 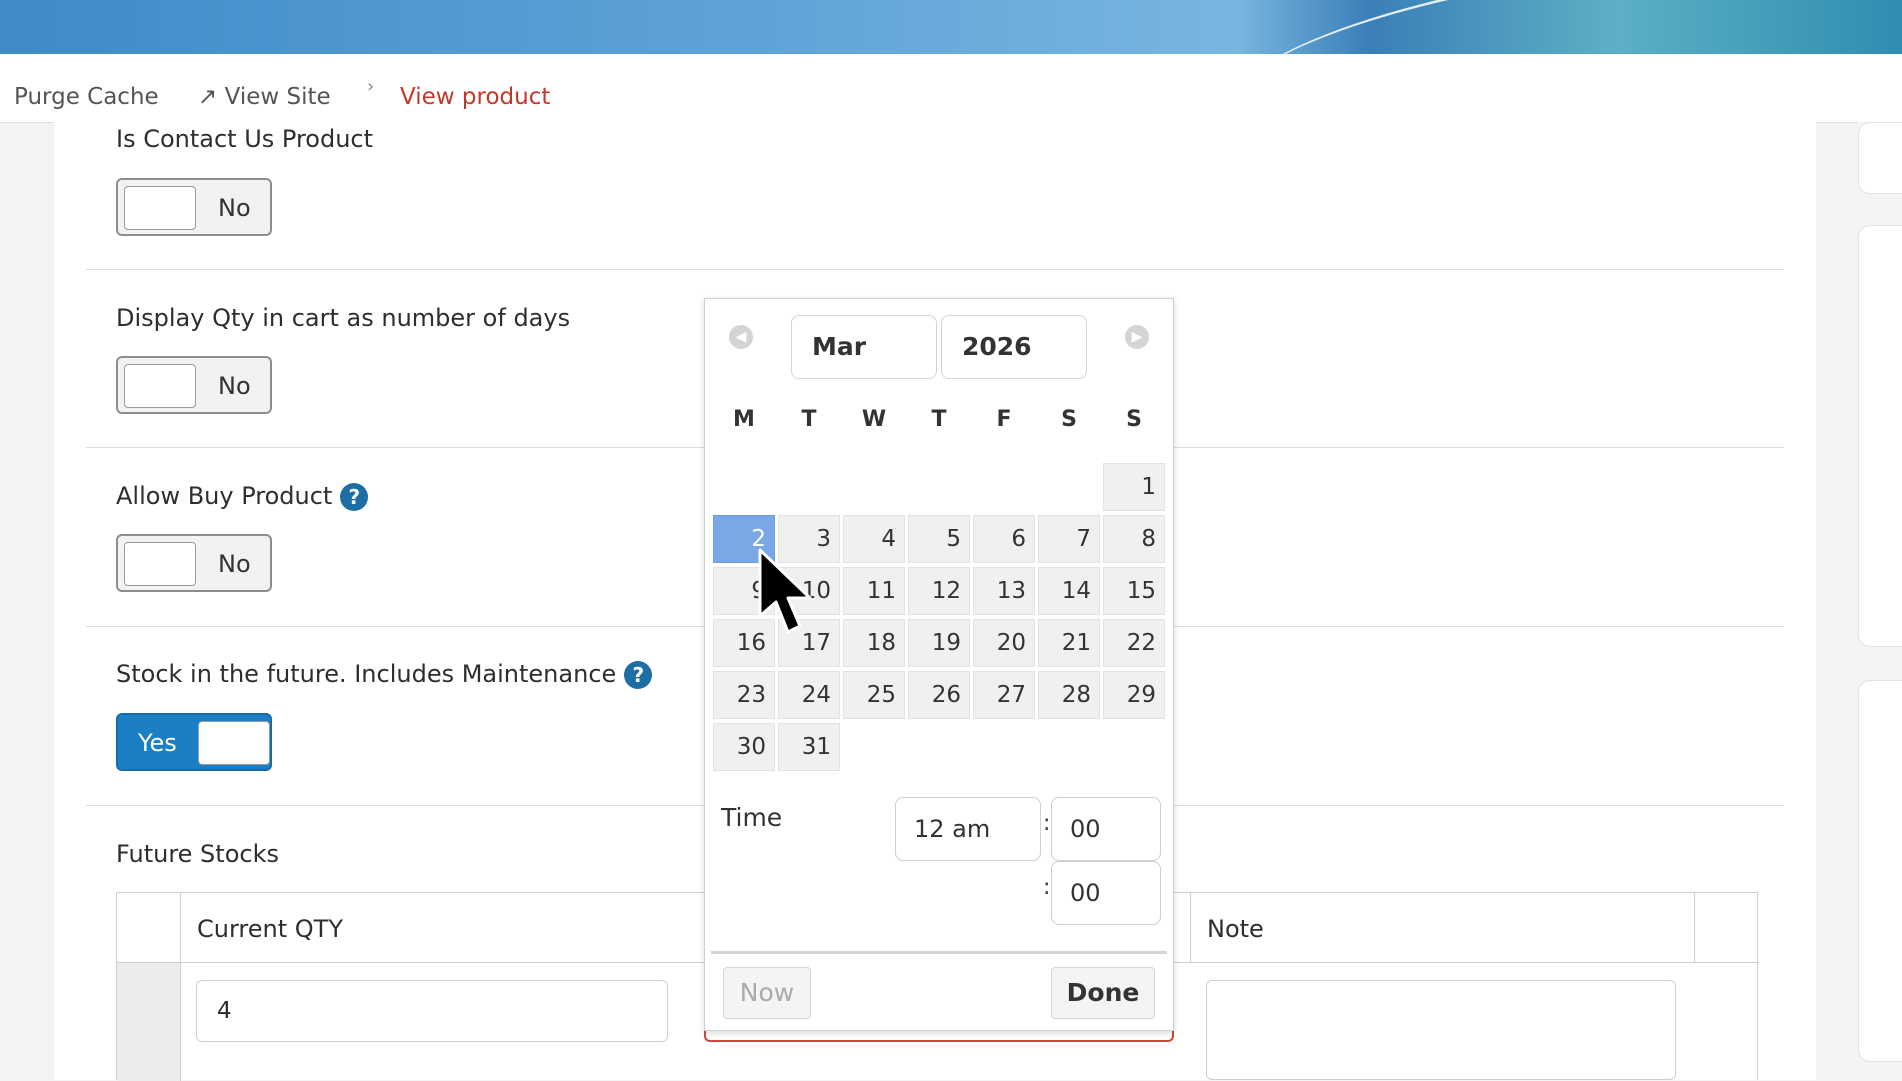 I want to click on weekday-label: M, so click(x=744, y=419).